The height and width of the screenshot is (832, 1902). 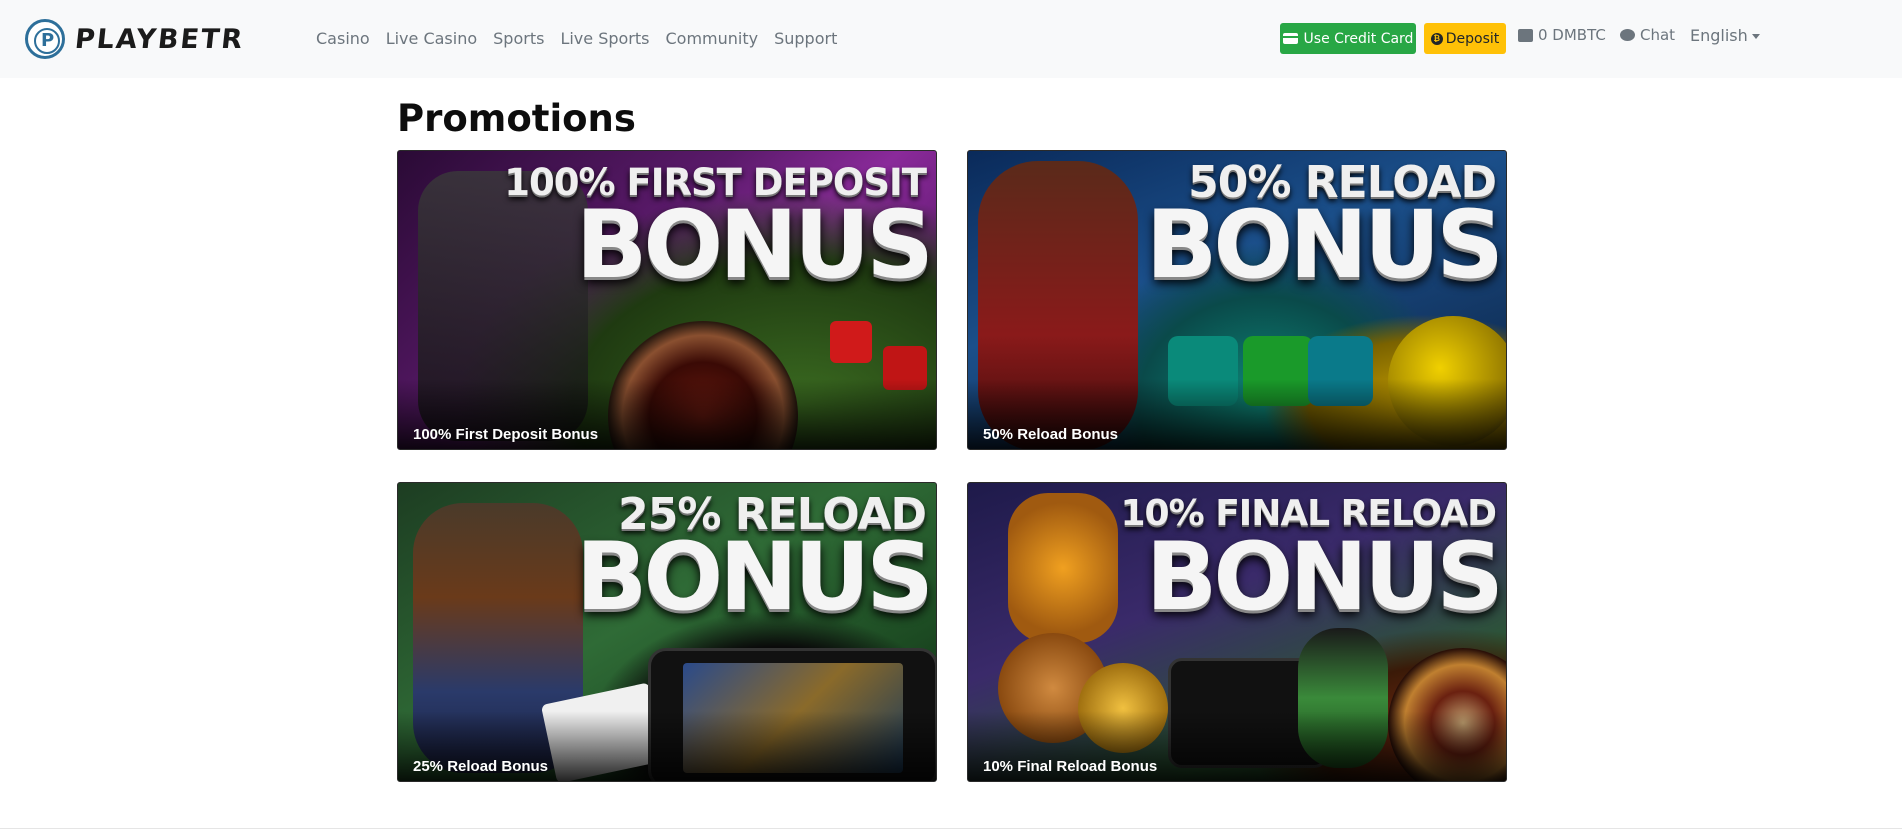 I want to click on language-label: English, so click(x=1719, y=35).